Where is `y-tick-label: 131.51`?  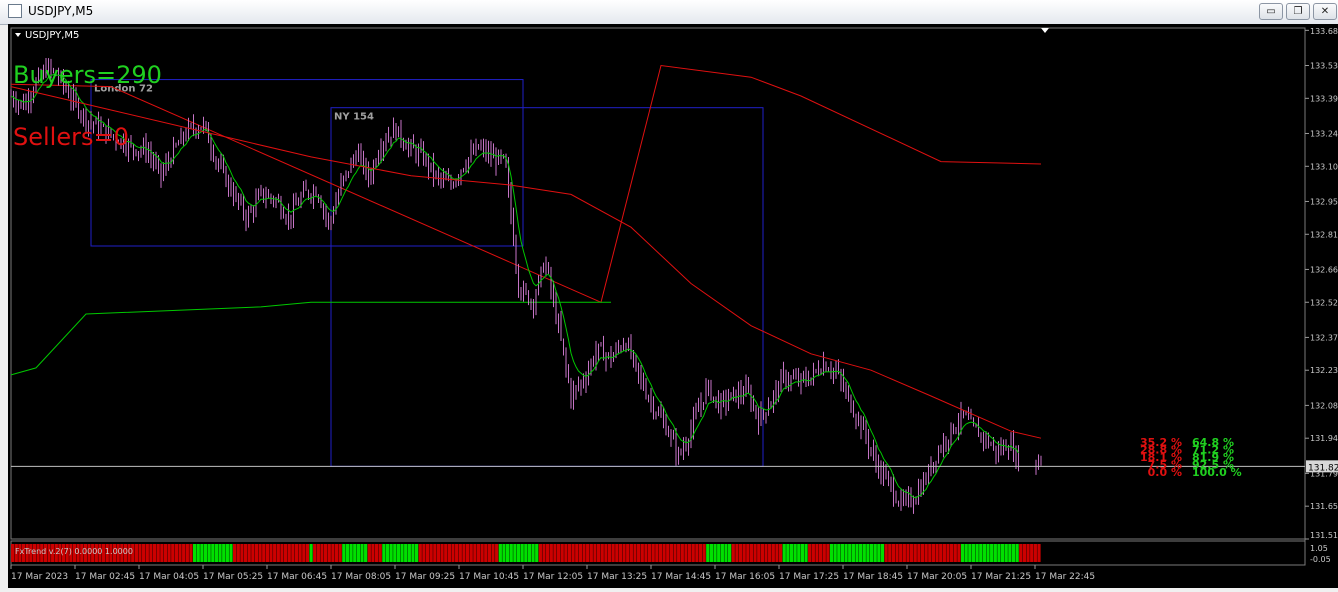 y-tick-label: 131.51 is located at coordinates (1324, 535).